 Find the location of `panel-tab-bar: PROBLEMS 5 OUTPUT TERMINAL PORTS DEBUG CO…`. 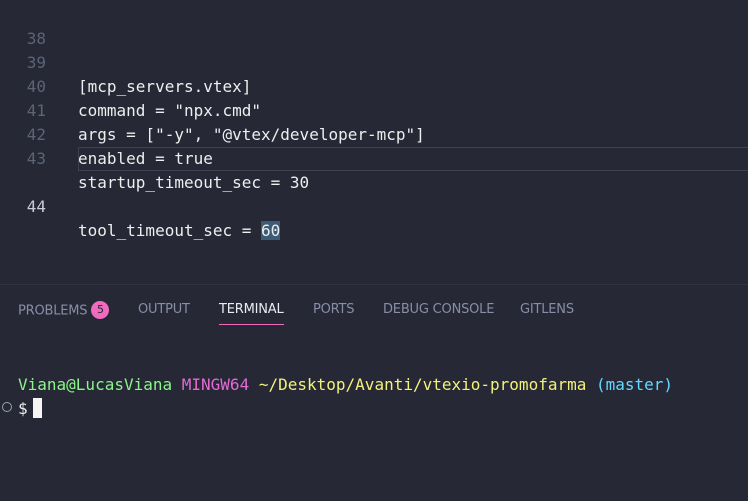

panel-tab-bar: PROBLEMS 5 OUTPUT TERMINAL PORTS DEBUG CO… is located at coordinates (374, 308).